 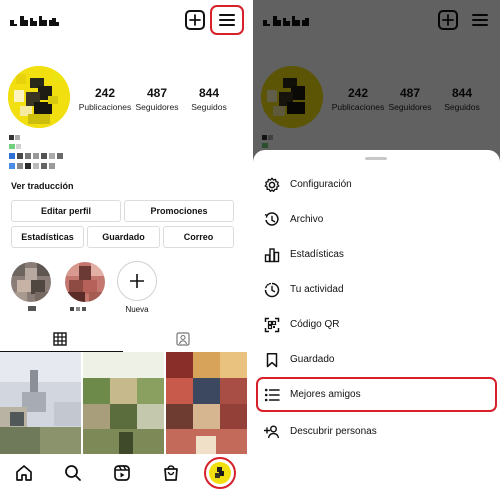 What do you see at coordinates (376, 289) in the screenshot?
I see `menu-item-your-activity: Tu actividad` at bounding box center [376, 289].